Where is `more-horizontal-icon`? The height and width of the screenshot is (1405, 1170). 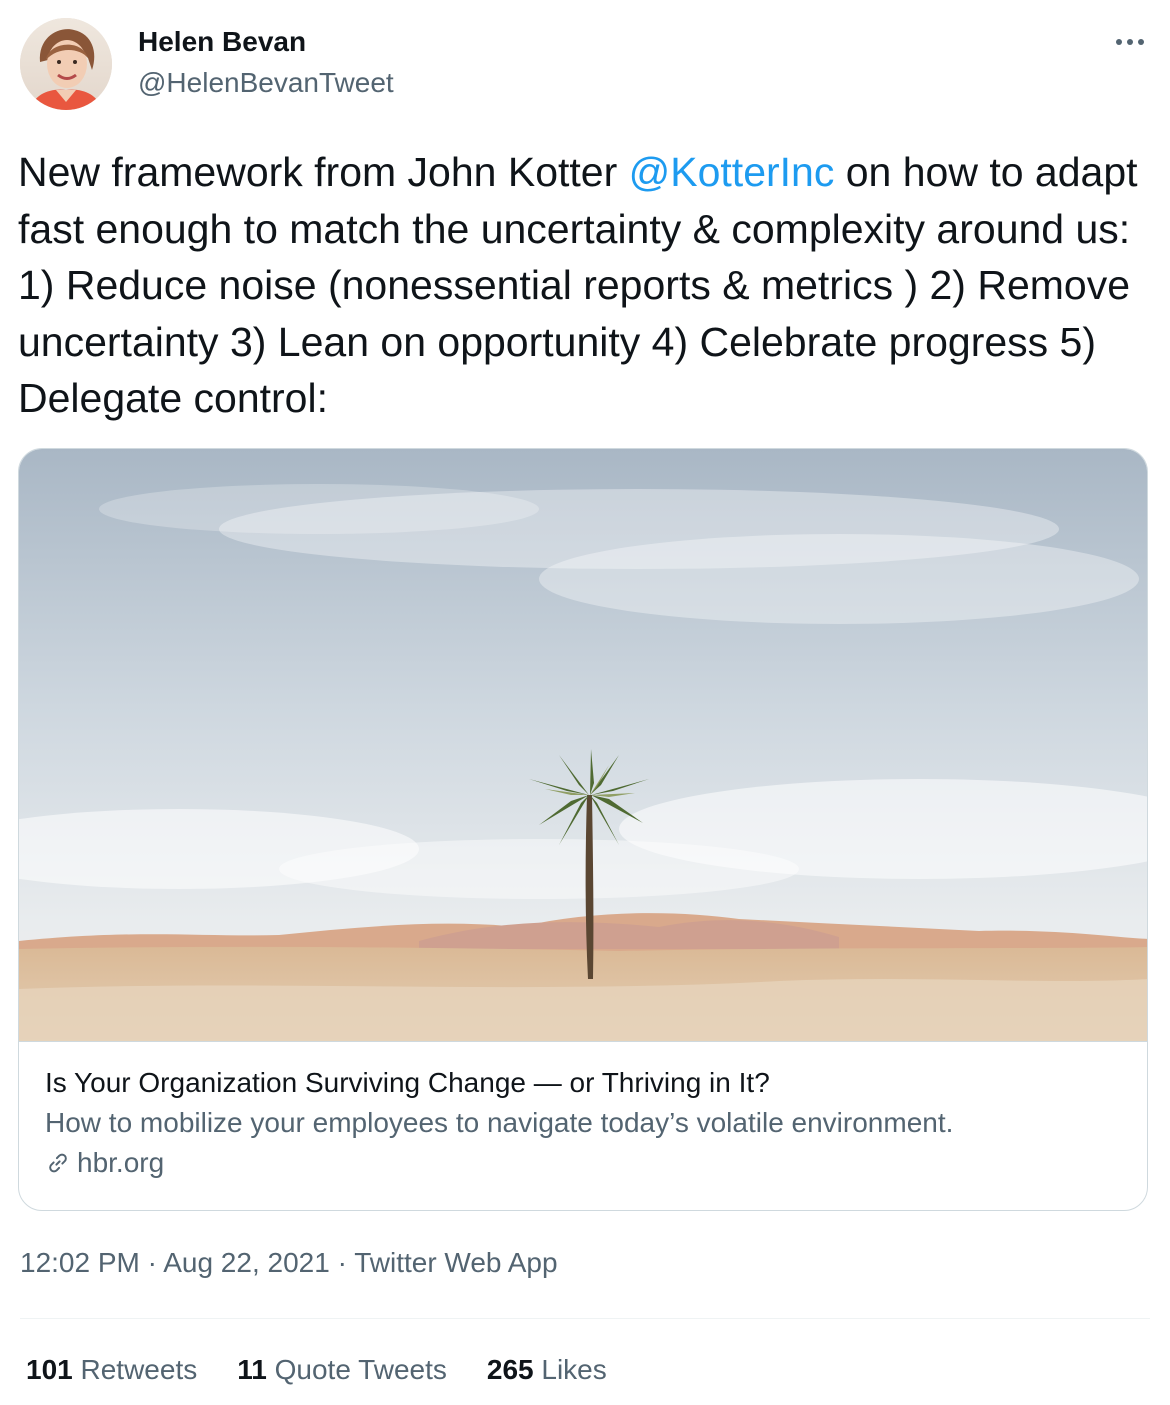
more-horizontal-icon is located at coordinates (1130, 42).